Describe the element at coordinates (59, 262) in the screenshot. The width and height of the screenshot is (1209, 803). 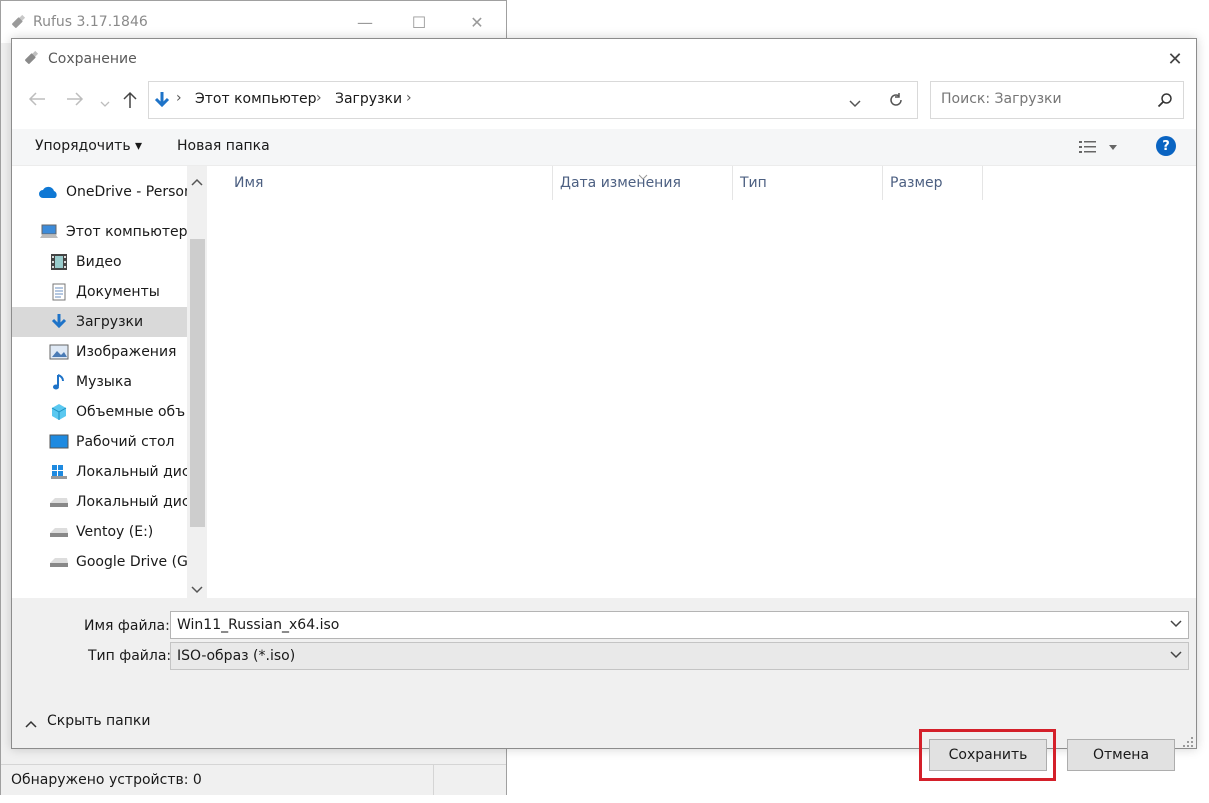
I see `video-icon` at that location.